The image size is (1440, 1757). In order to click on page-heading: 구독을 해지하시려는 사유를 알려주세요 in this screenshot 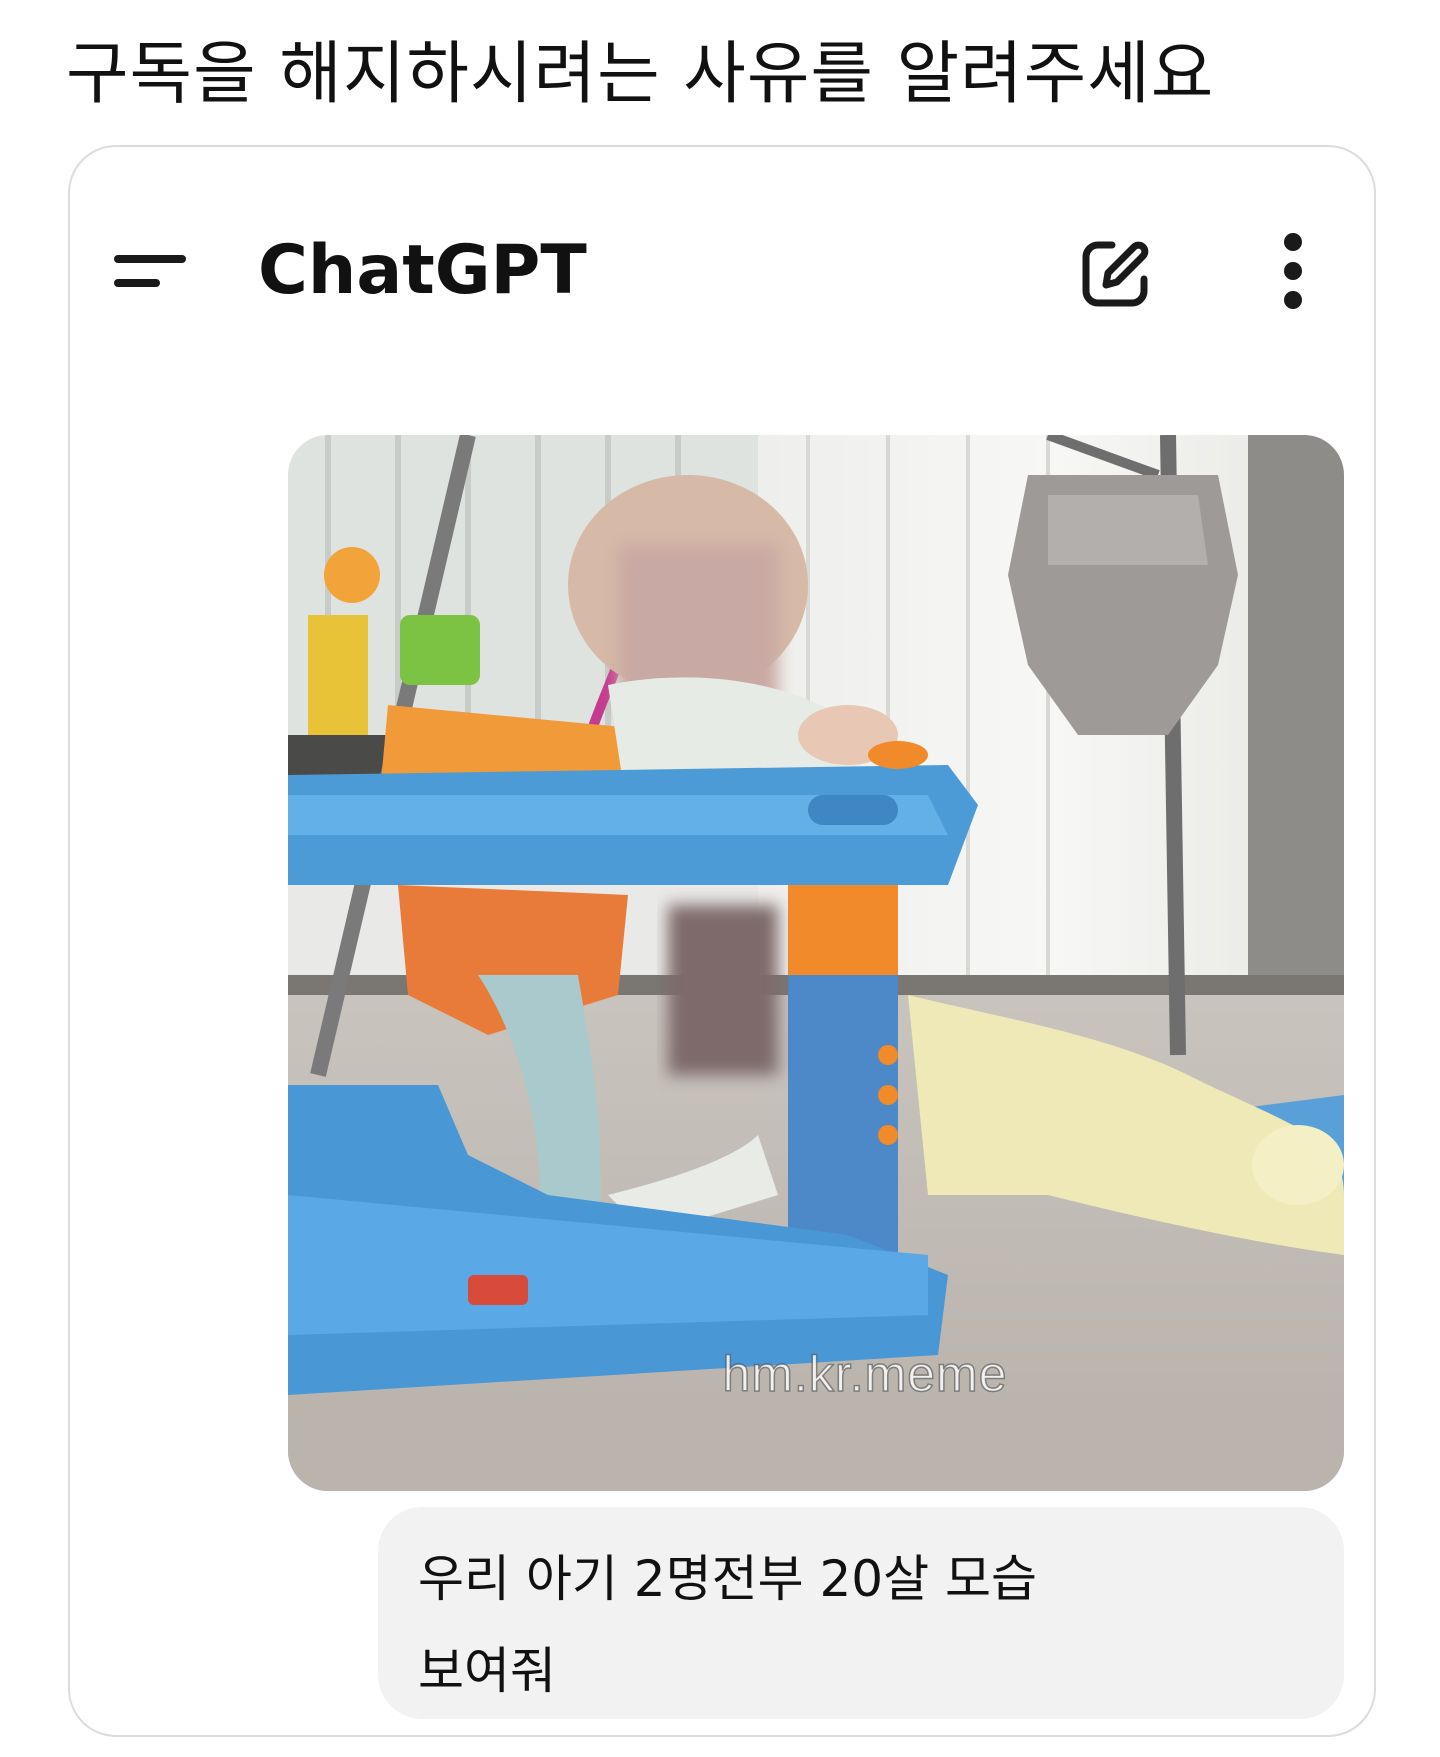, I will do `click(640, 74)`.